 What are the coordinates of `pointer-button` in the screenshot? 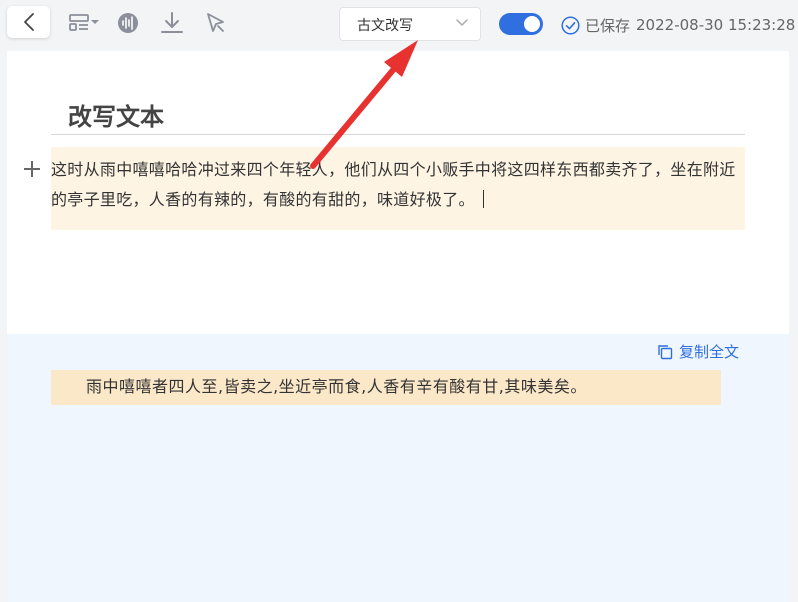 It's located at (216, 23).